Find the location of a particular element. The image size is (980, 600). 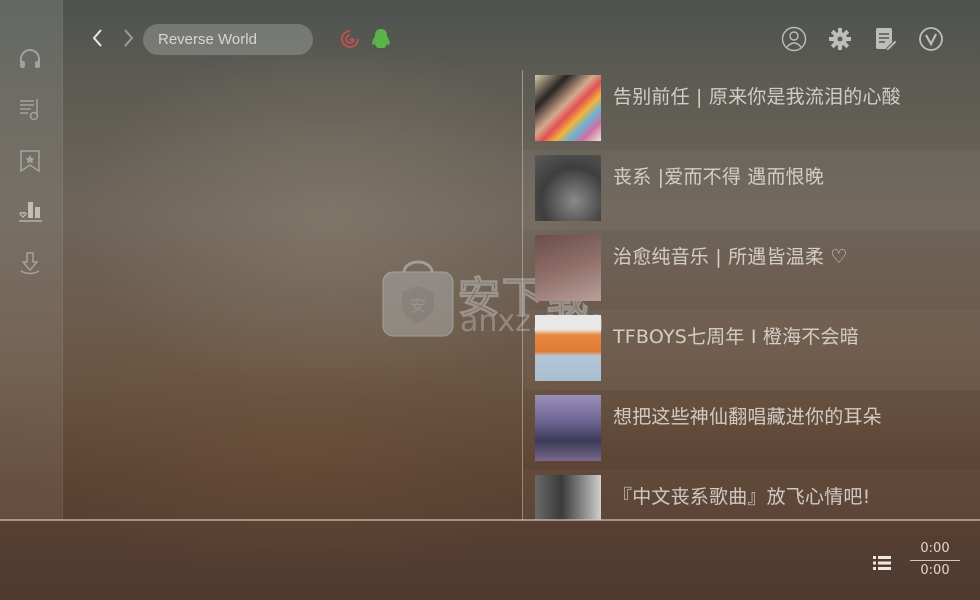

download-icon is located at coordinates (30, 263).